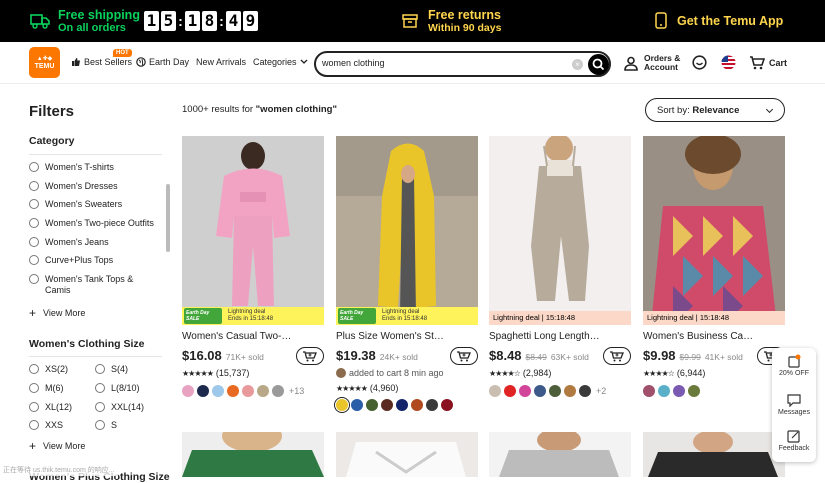 Image resolution: width=825 pixels, height=483 pixels. What do you see at coordinates (111, 369) in the screenshot?
I see `size-option: S(4)` at bounding box center [111, 369].